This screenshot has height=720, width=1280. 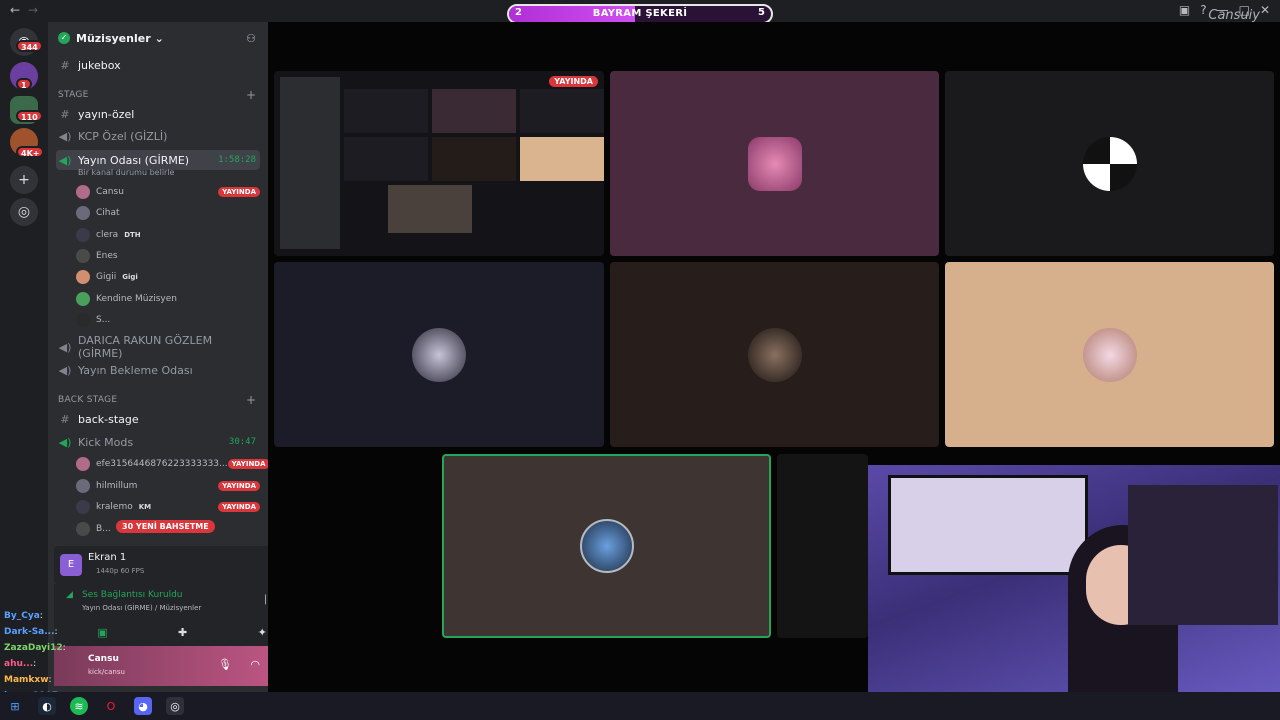 What do you see at coordinates (168, 507) in the screenshot?
I see `voice-user-row: kralemo KM YAYINDA` at bounding box center [168, 507].